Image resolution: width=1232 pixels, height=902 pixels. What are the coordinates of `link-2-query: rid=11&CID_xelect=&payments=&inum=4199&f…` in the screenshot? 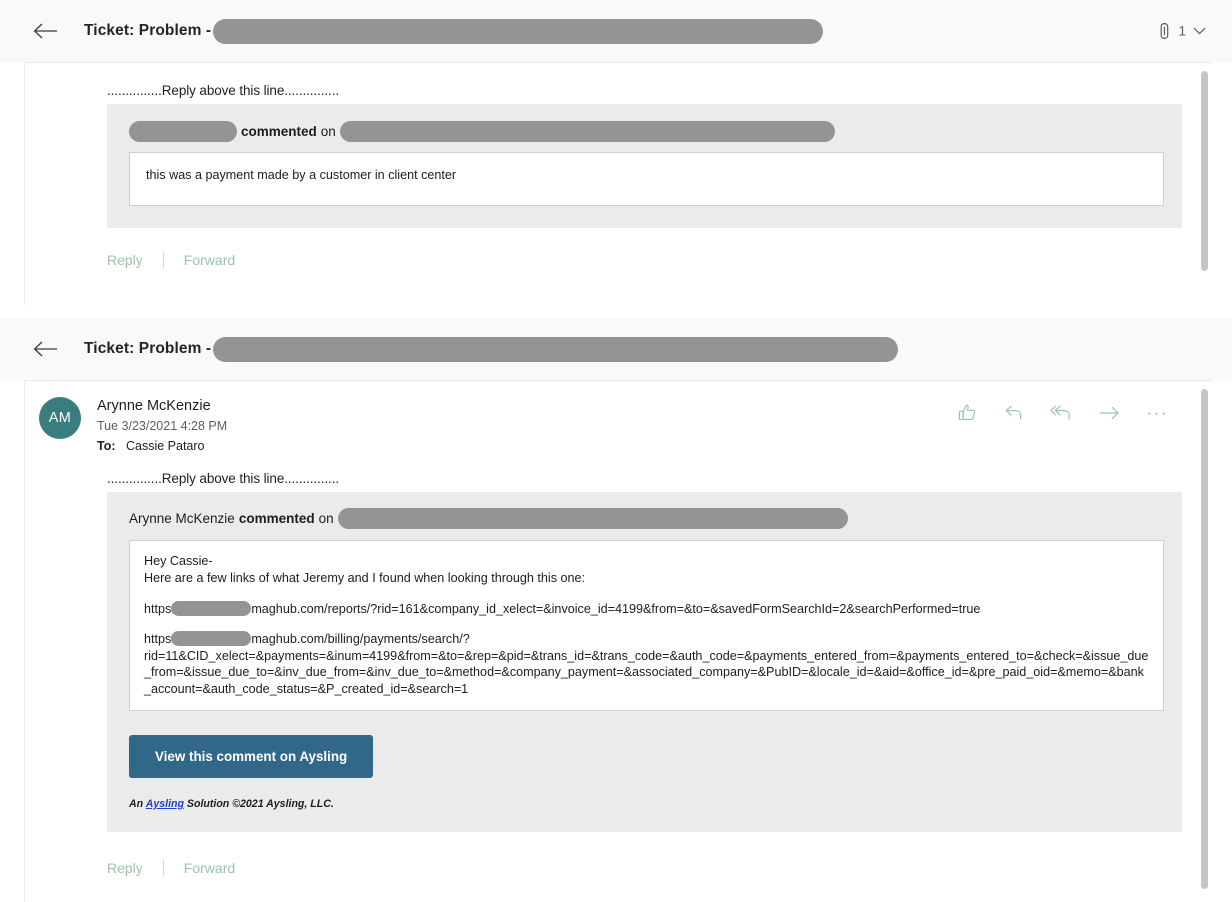 It's located at (646, 673).